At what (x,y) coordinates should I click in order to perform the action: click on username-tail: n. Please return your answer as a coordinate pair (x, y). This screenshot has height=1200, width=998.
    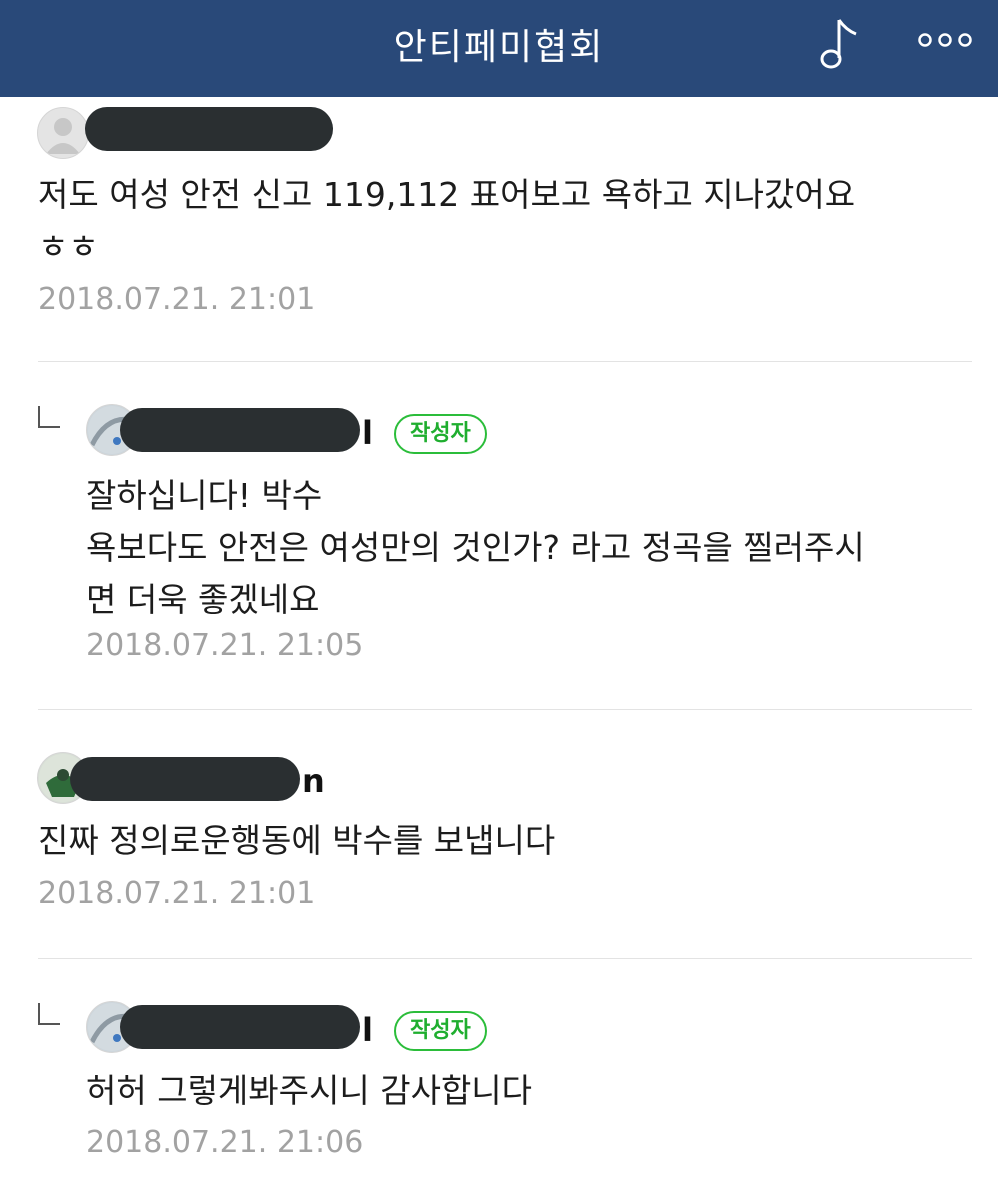
    Looking at the image, I should click on (313, 781).